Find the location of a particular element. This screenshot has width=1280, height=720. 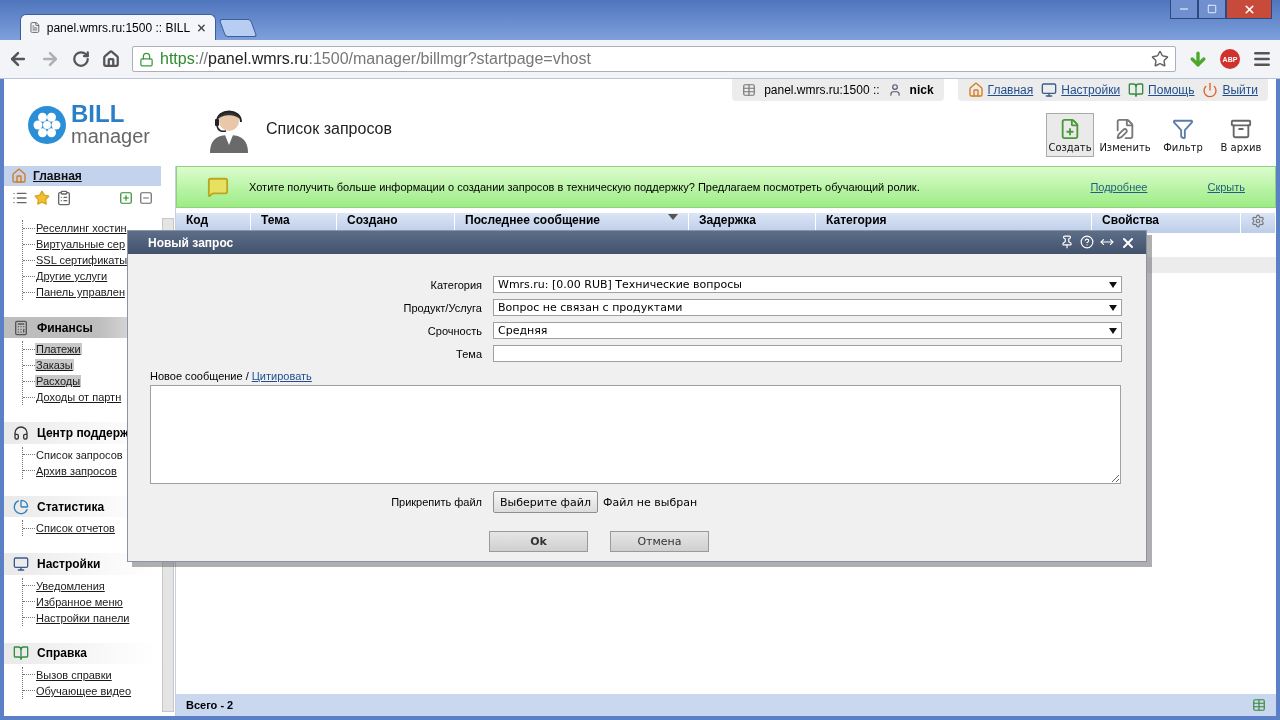

download-icon is located at coordinates (1198, 59).